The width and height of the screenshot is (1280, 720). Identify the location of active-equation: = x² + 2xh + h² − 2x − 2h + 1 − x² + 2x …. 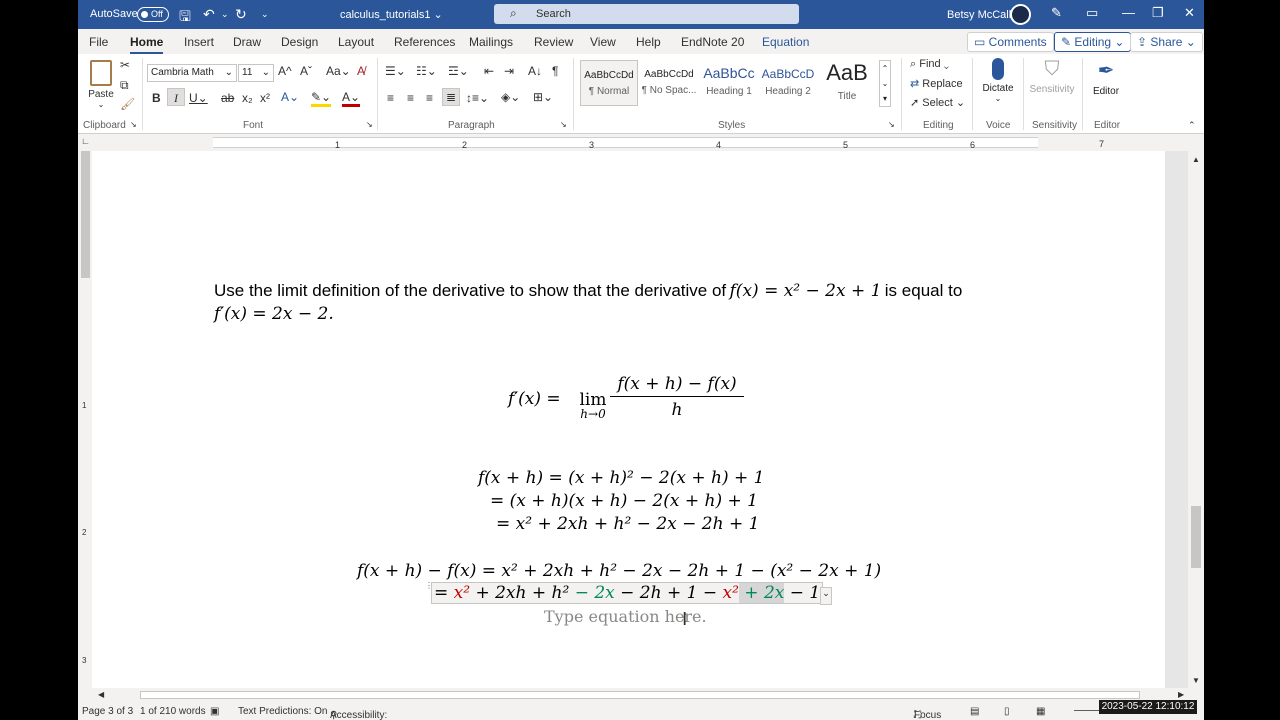
(627, 593).